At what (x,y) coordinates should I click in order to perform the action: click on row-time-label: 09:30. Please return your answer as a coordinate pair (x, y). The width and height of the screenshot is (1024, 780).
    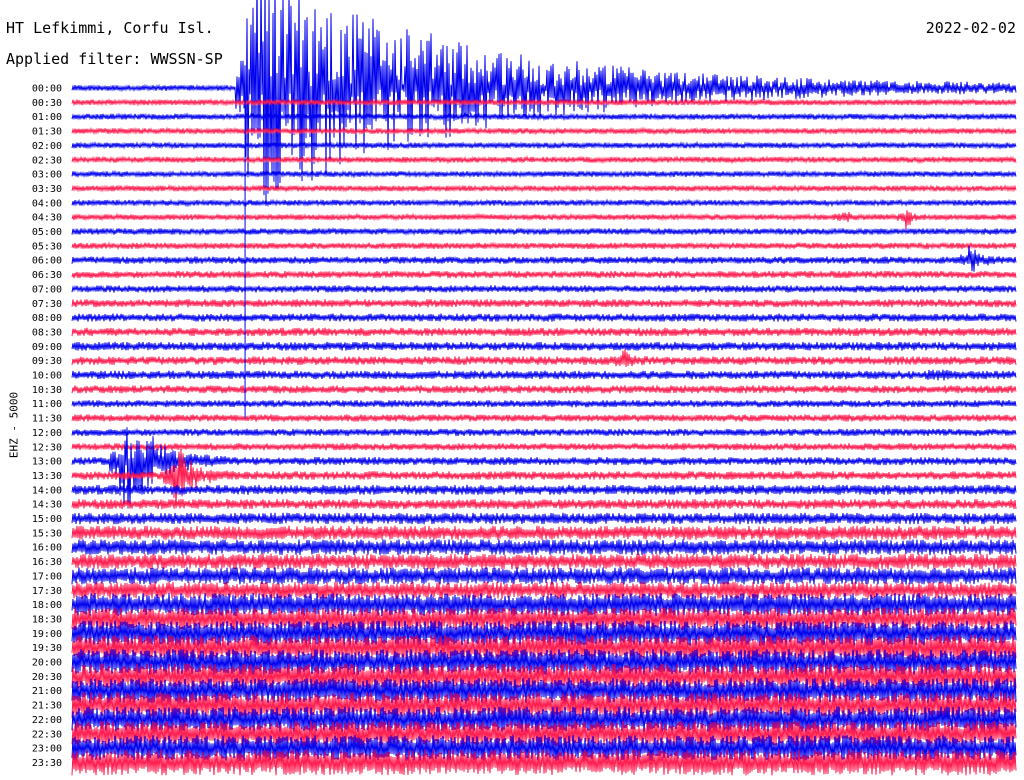
    Looking at the image, I should click on (47, 361).